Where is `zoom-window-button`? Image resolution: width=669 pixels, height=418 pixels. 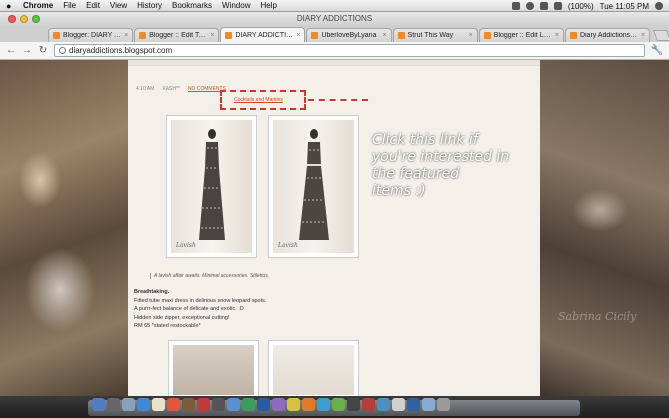 zoom-window-button is located at coordinates (36, 19).